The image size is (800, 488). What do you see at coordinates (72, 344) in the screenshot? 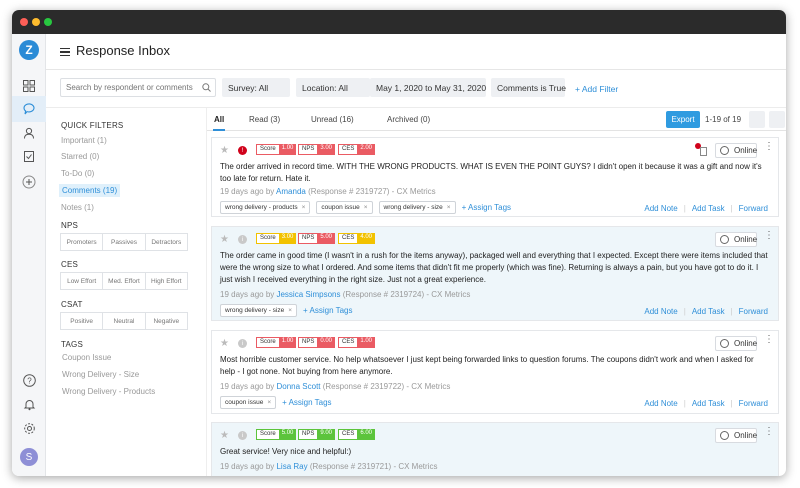
I see `tags-title: TAGS` at bounding box center [72, 344].